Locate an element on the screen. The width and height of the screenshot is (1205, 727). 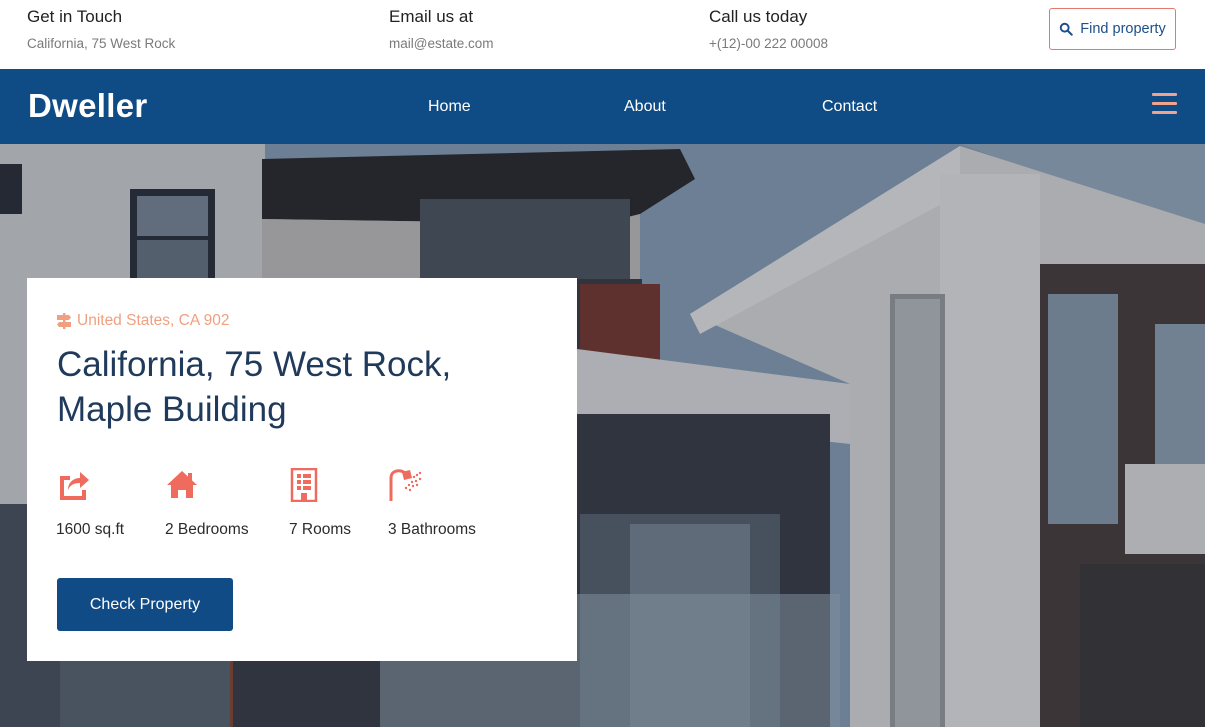
house-icon is located at coordinates (182, 484).